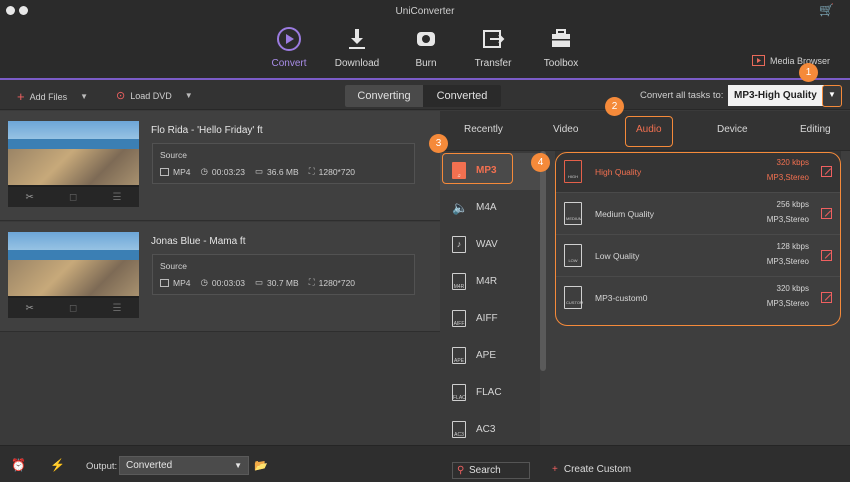  What do you see at coordinates (487, 281) in the screenshot?
I see `format-label: M4R` at bounding box center [487, 281].